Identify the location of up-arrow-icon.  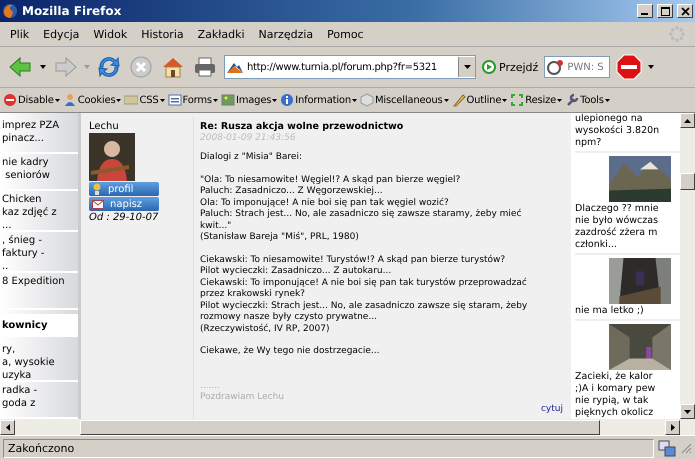
(687, 120).